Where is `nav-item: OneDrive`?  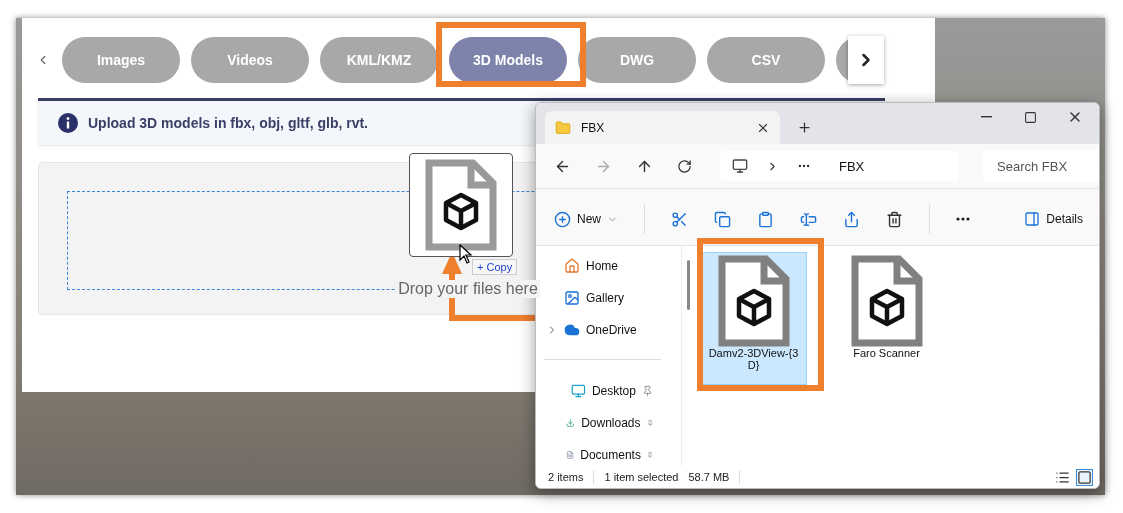 nav-item: OneDrive is located at coordinates (608, 330).